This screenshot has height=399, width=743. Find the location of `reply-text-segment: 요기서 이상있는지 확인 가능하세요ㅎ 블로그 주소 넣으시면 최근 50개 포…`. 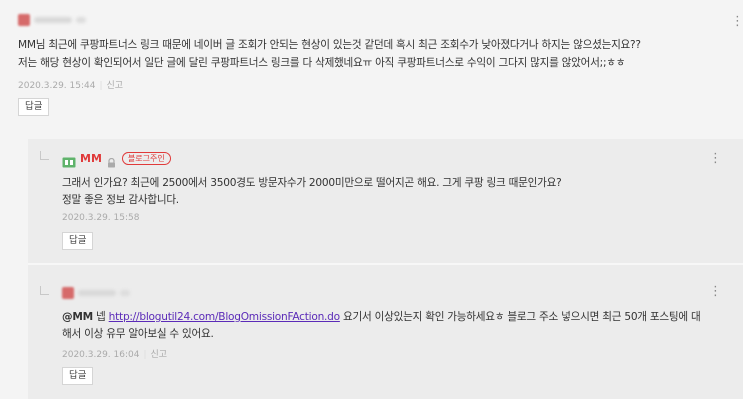

reply-text-segment: 요기서 이상있는지 확인 가능하세요ㅎ 블로그 주소 넣으시면 최근 50개 포… is located at coordinates (520, 317).